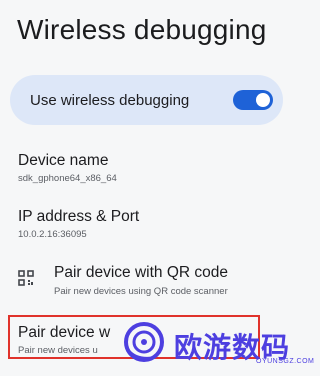 The image size is (320, 376). Describe the element at coordinates (63, 160) in the screenshot. I see `device-name-title: Device name` at that location.